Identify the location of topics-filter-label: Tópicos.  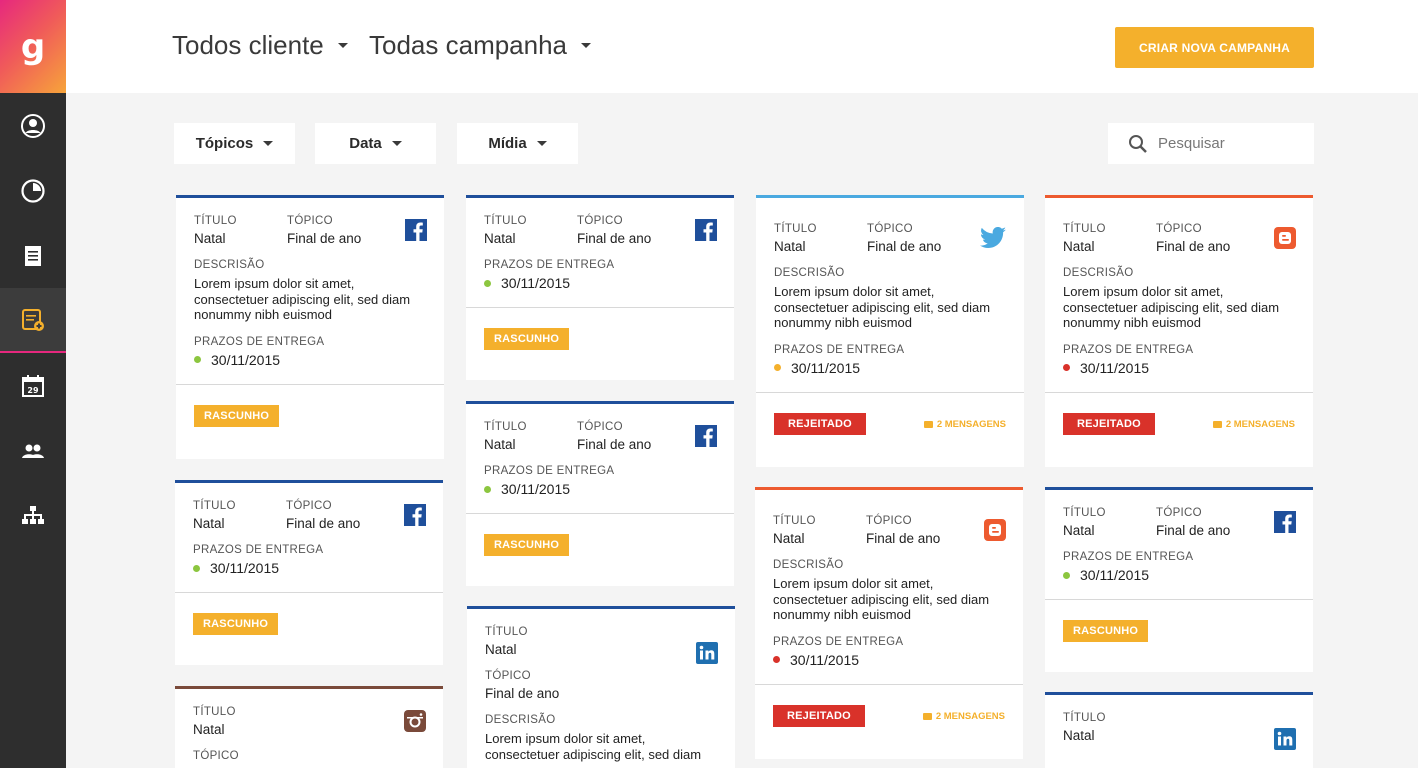
(224, 143).